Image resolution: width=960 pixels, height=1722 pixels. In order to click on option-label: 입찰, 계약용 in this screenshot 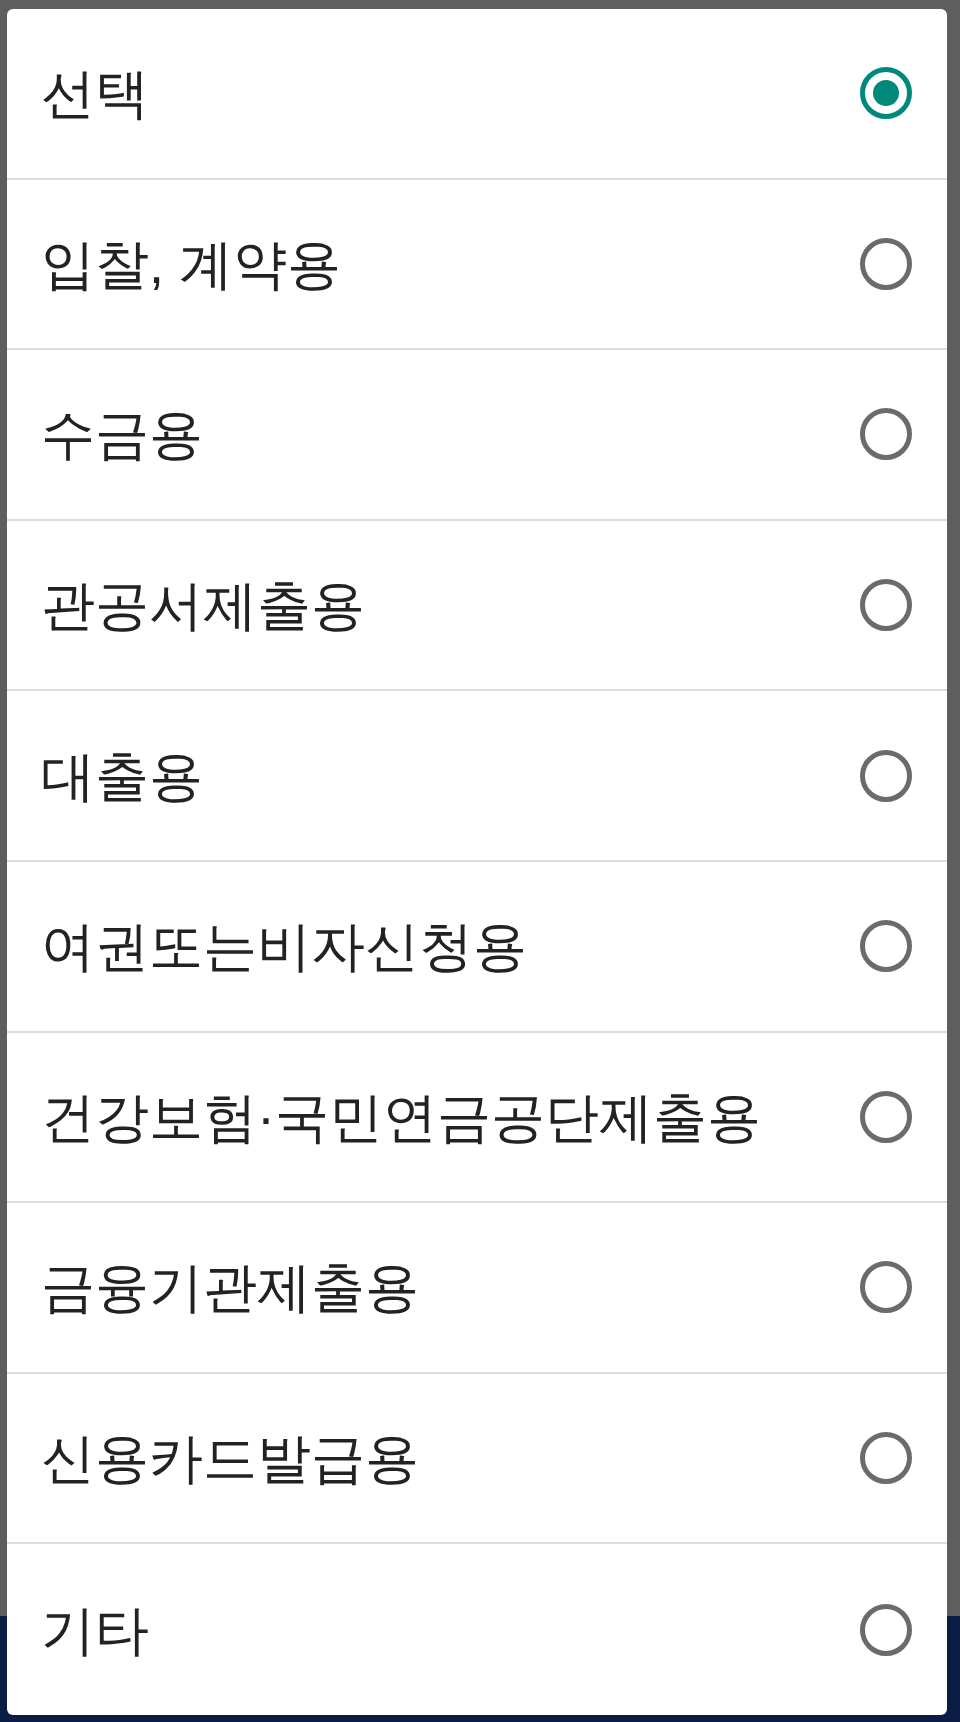, I will do `click(191, 263)`.